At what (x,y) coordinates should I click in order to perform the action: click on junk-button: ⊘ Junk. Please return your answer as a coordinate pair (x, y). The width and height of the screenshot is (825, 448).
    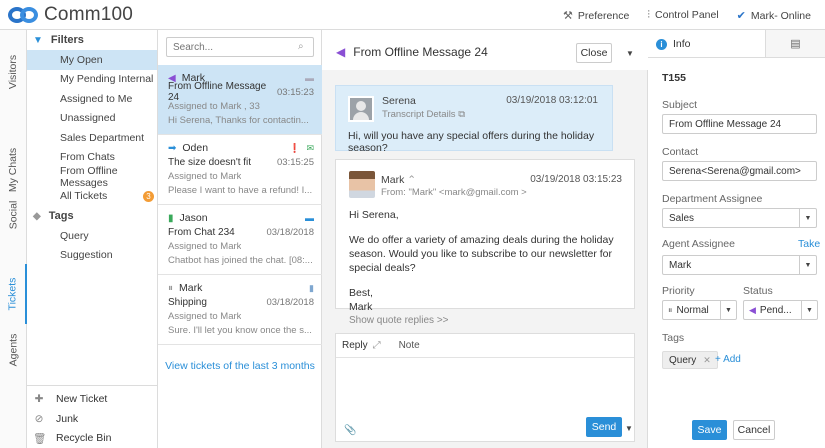
    Looking at the image, I should click on (92, 419).